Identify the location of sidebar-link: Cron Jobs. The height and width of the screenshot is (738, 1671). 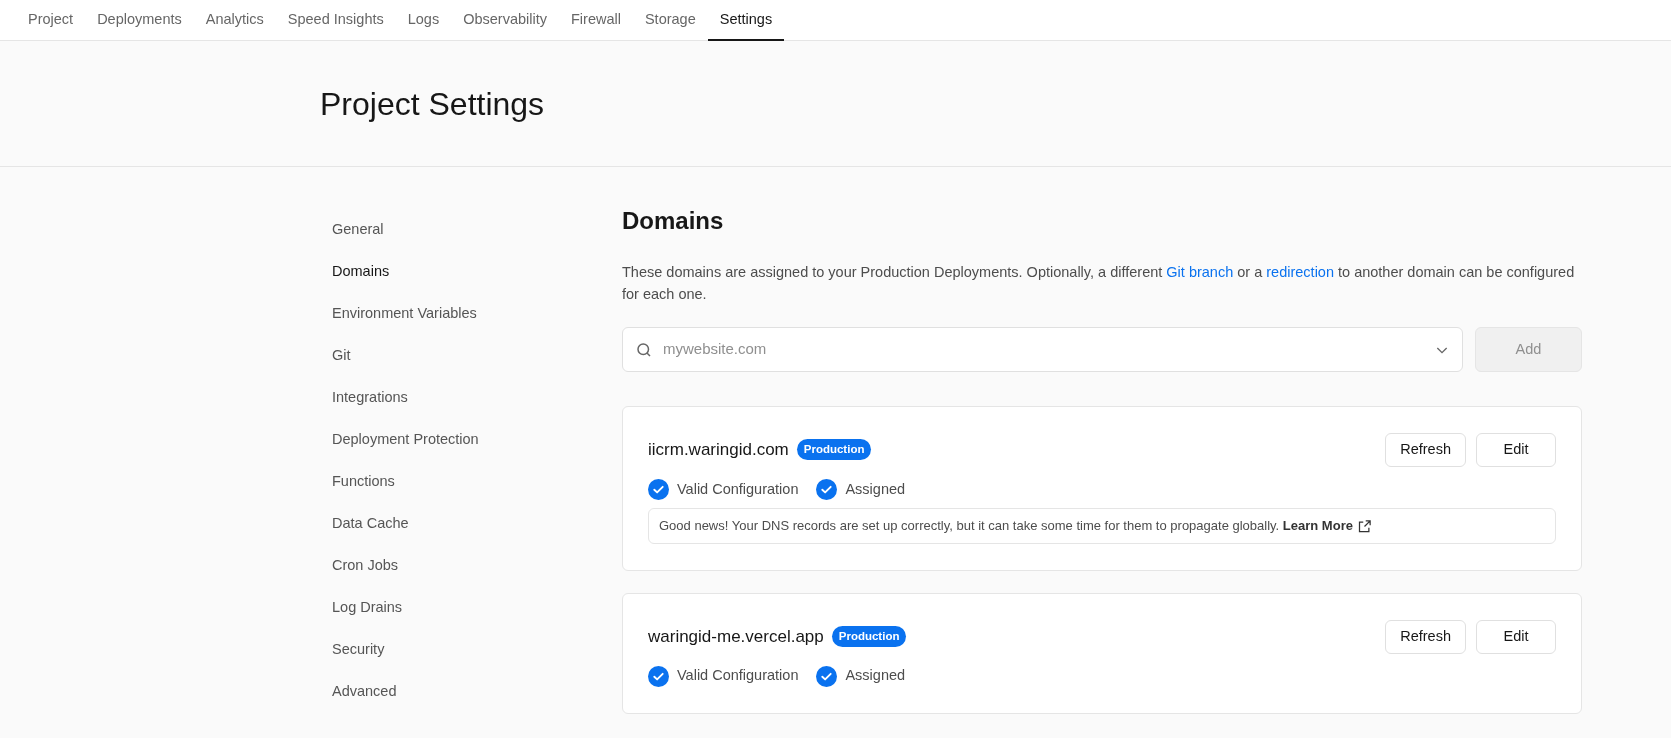
(471, 566).